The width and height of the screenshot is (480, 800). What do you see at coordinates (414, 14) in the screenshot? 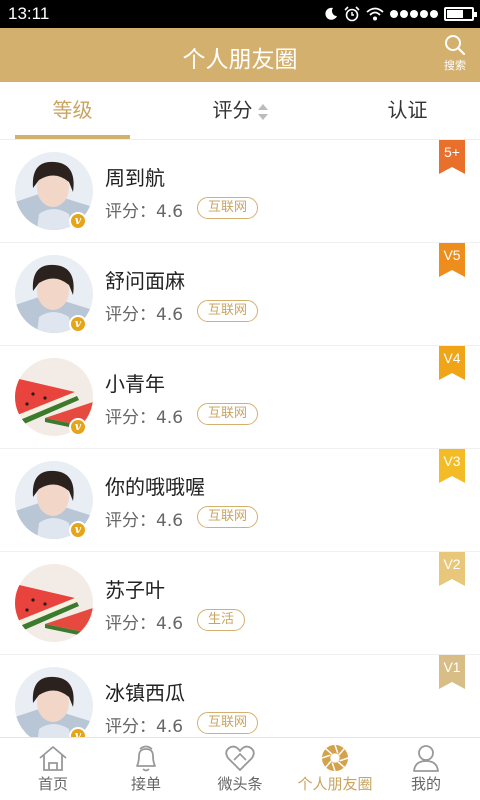
I see `signal-icon` at bounding box center [414, 14].